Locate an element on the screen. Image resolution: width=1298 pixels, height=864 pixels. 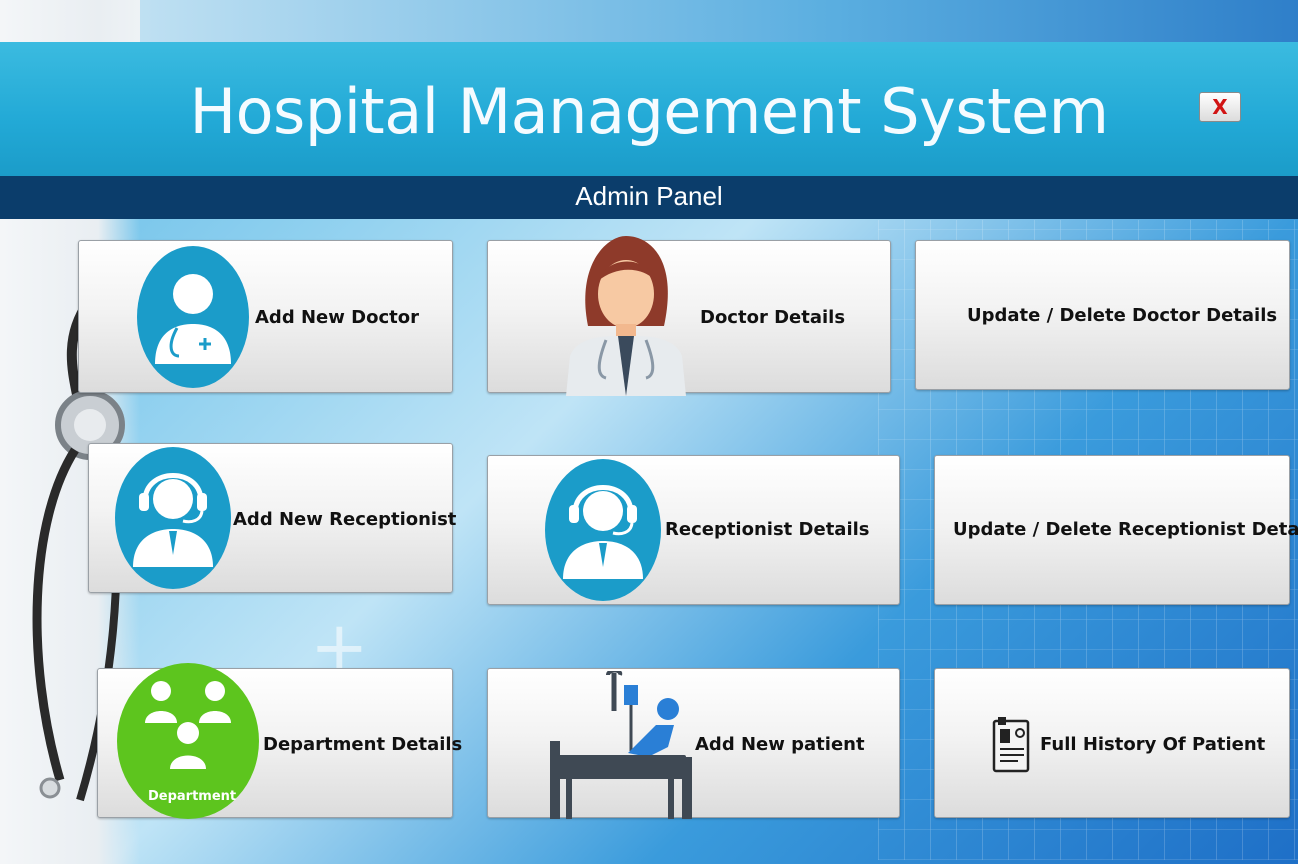
department-details-label: Department Details is located at coordinates (363, 744).